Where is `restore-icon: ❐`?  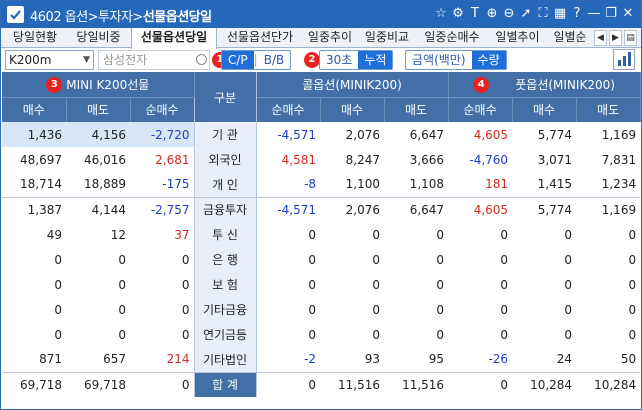
restore-icon: ❐ is located at coordinates (611, 14).